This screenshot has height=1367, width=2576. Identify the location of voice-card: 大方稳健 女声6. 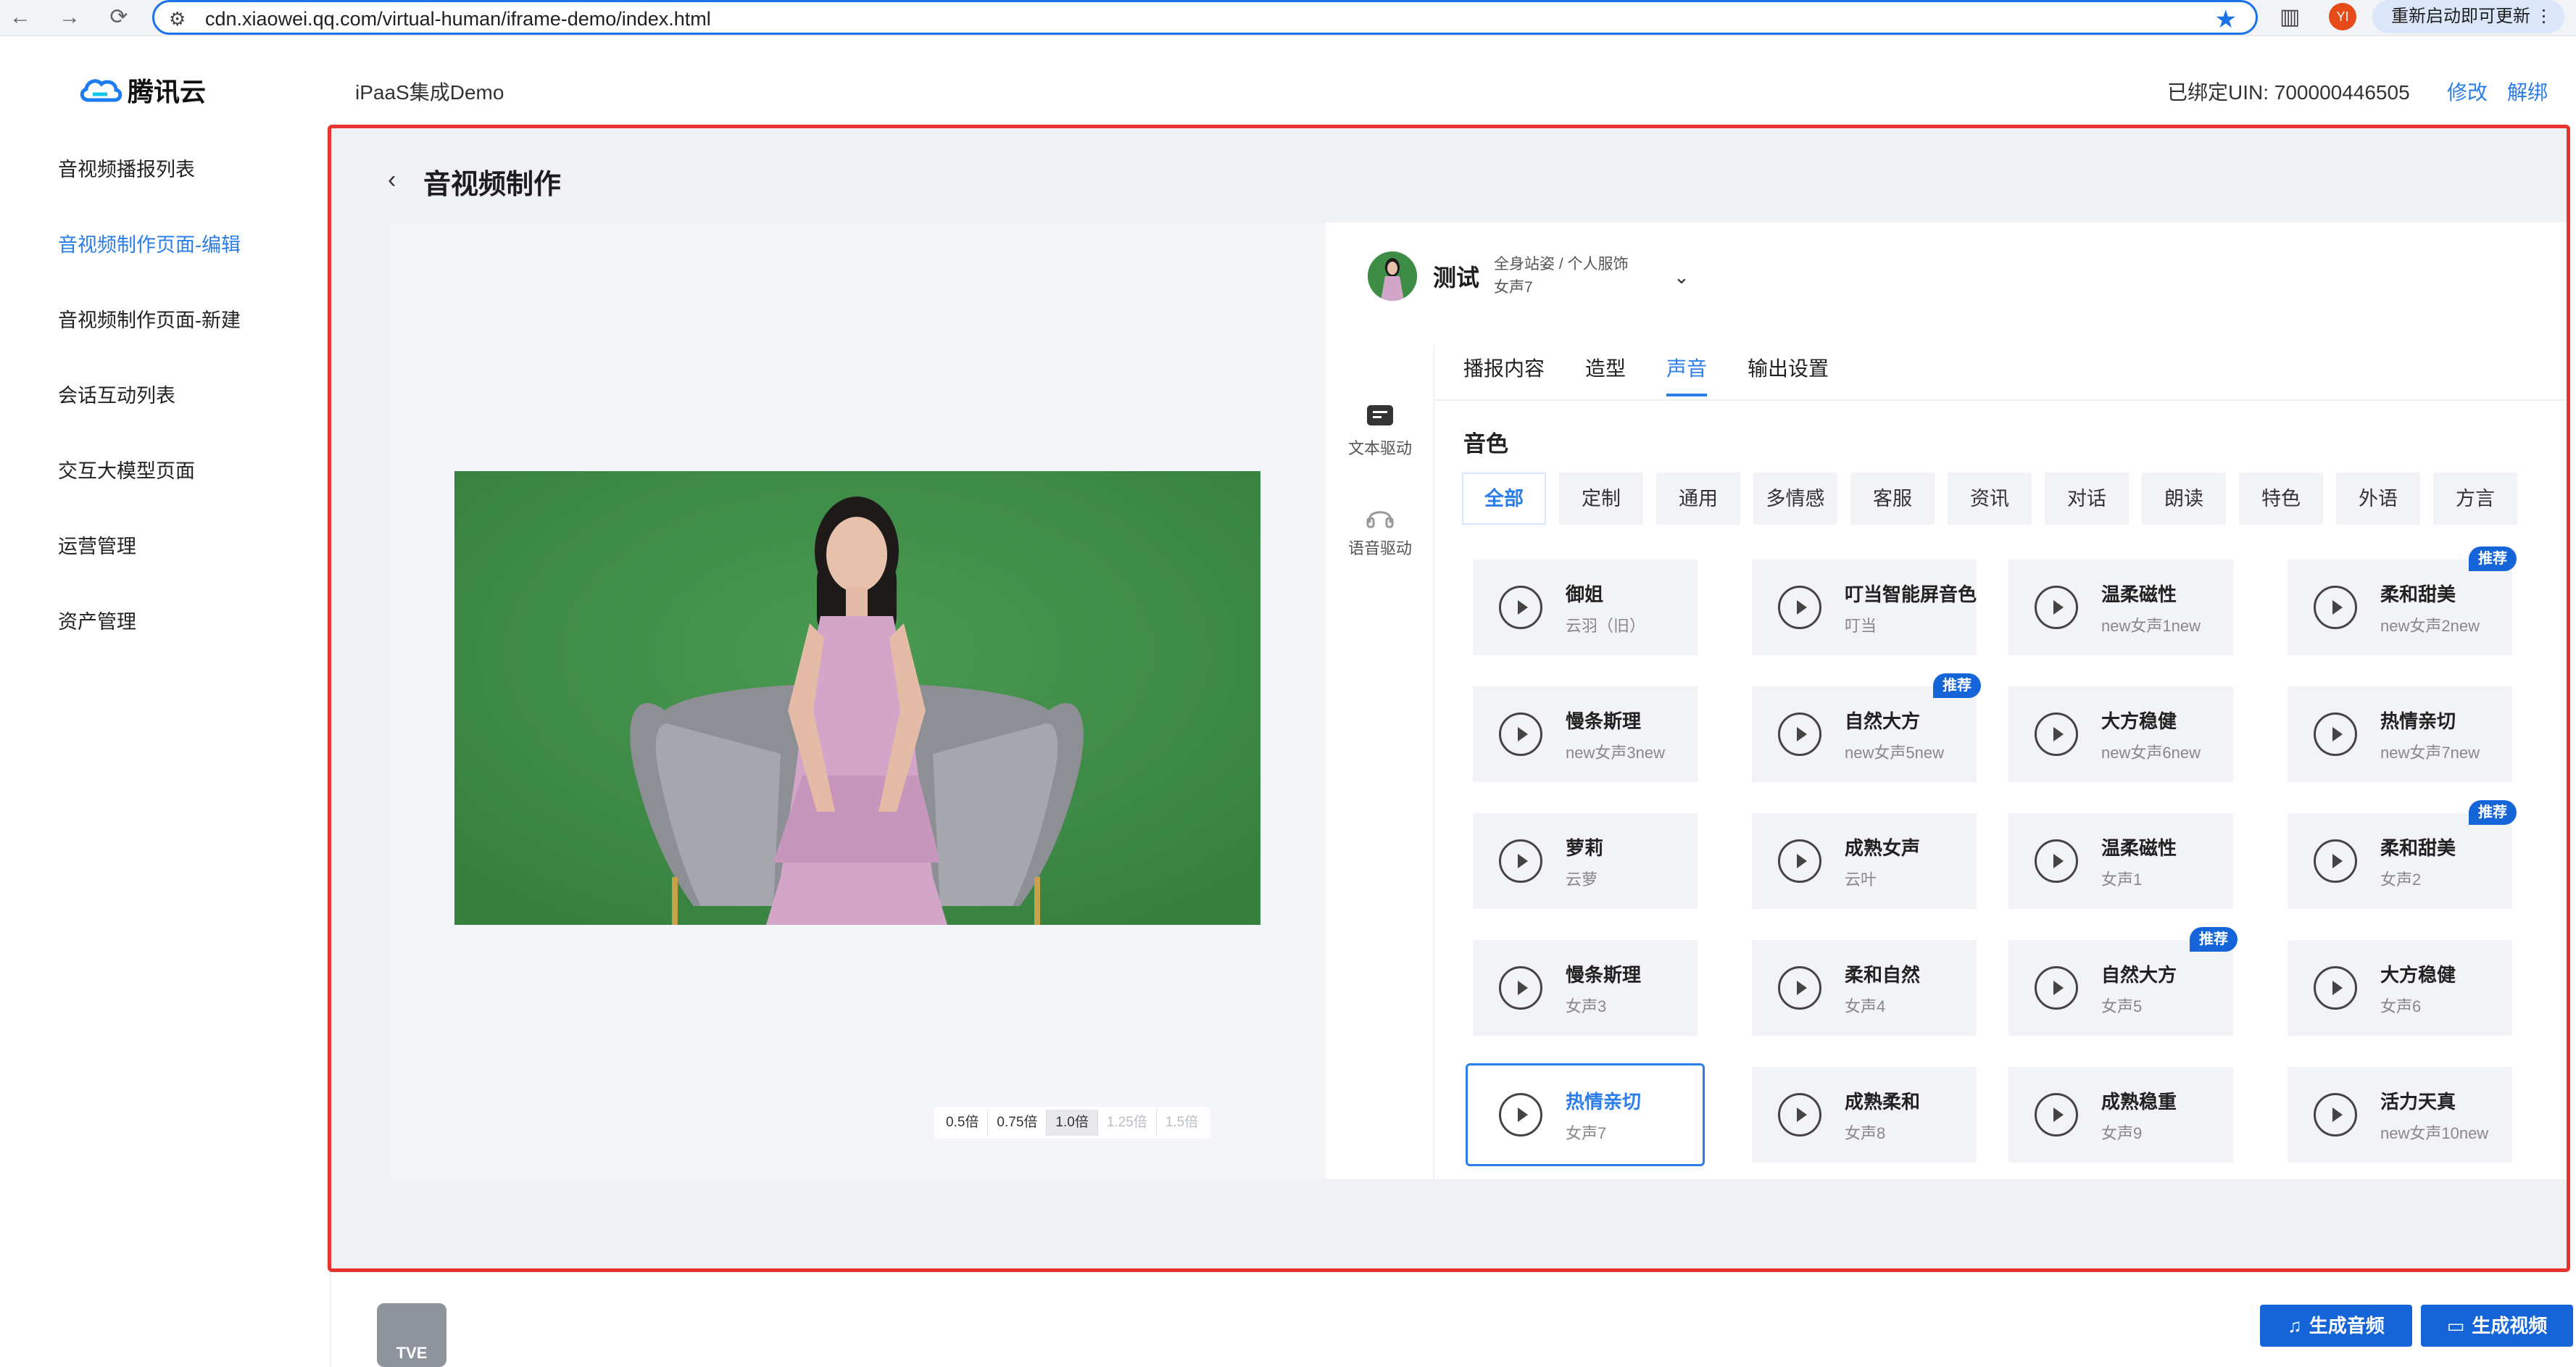
(2400, 988).